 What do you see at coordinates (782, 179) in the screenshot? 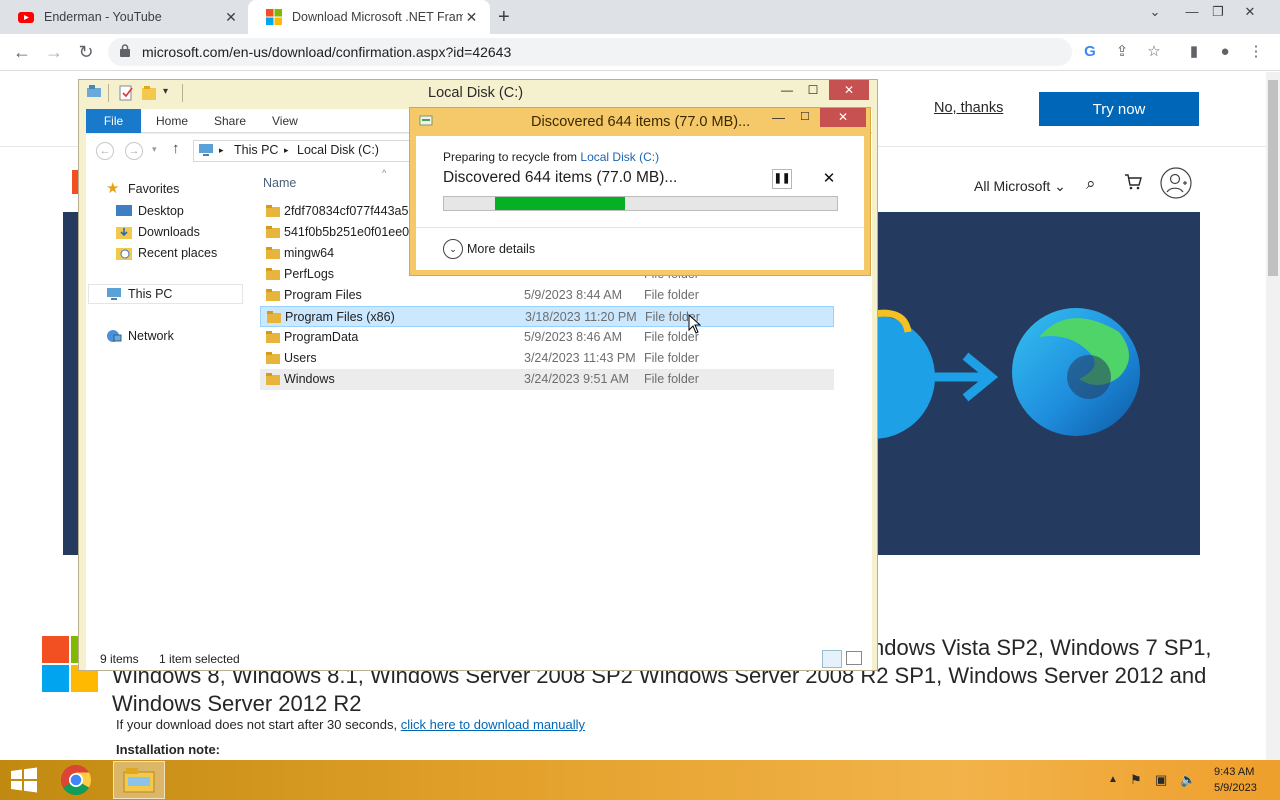
I see `pause-icon: ❚❚` at bounding box center [782, 179].